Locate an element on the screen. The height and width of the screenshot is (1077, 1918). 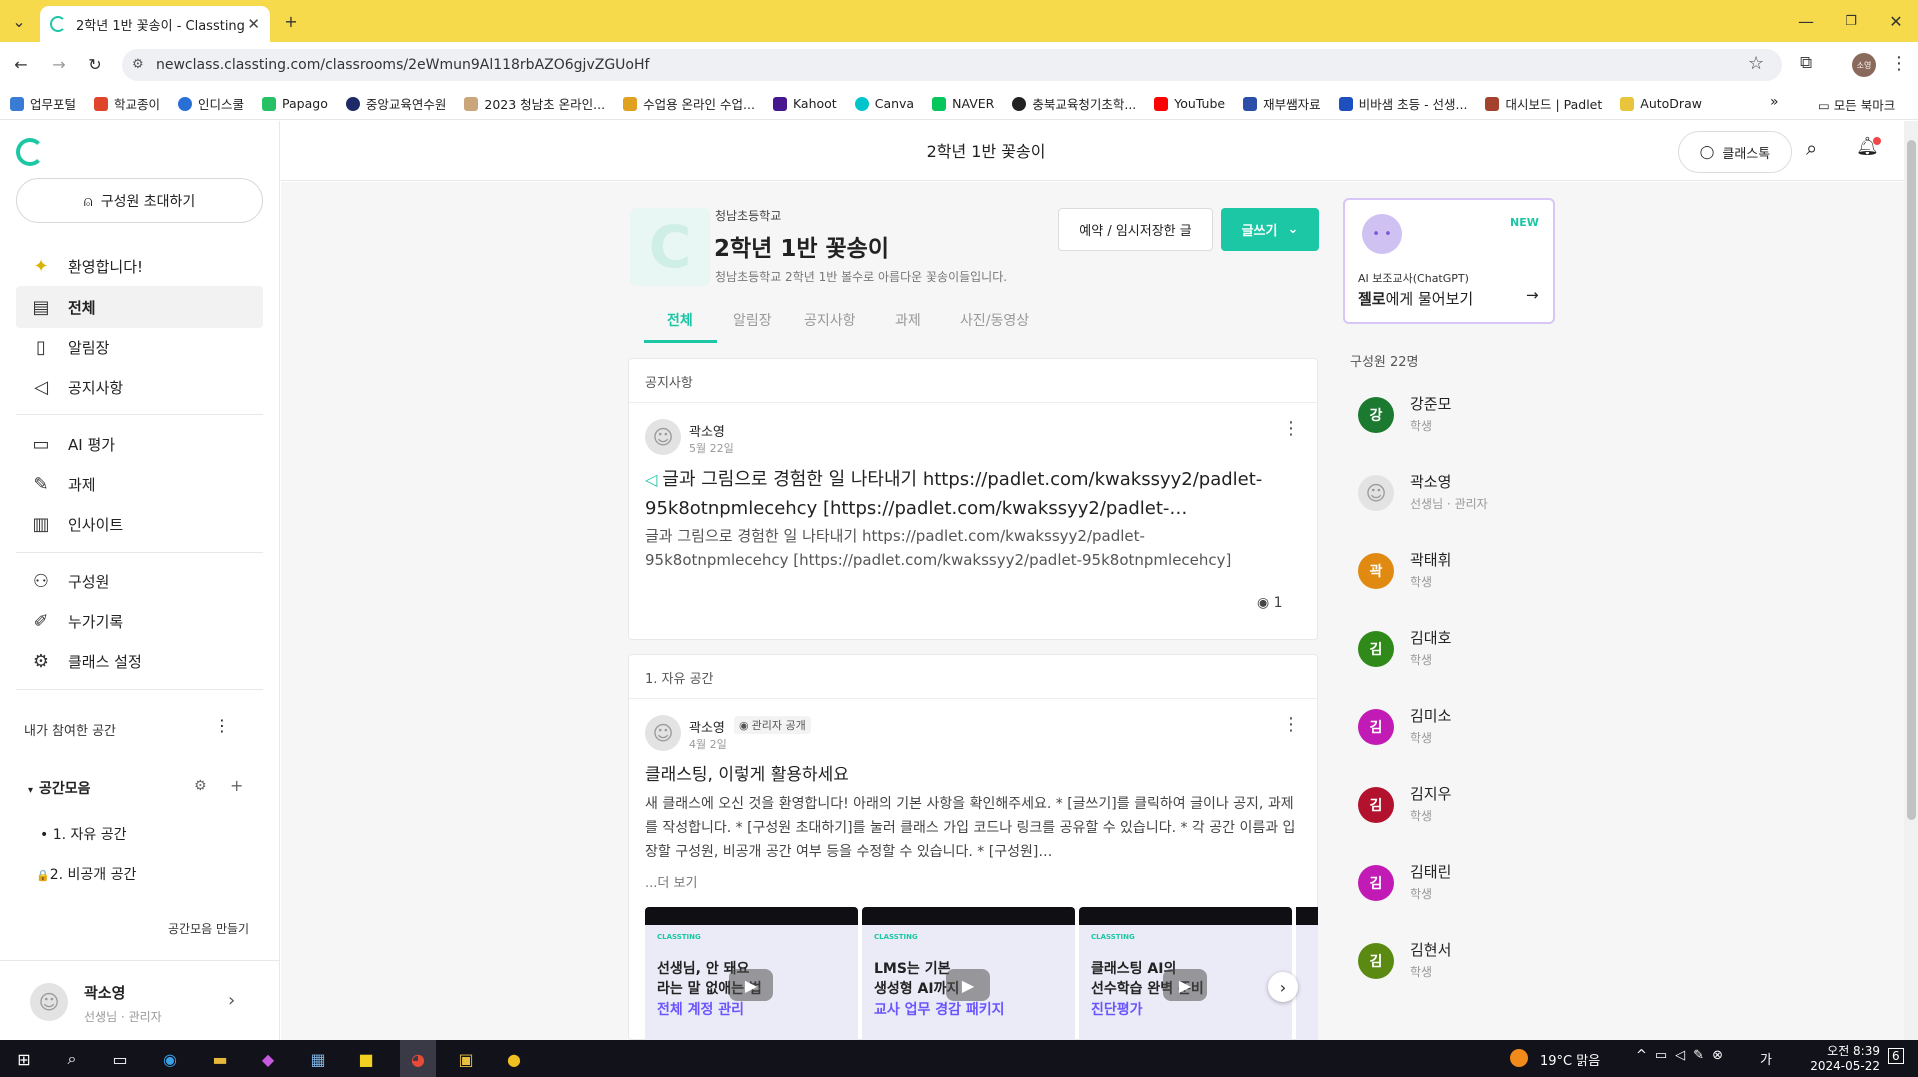
nav-insights: ▥ 인사이트 is located at coordinates (139, 524).